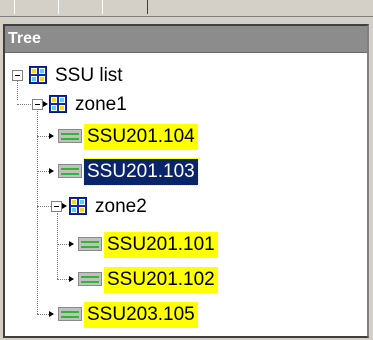 This screenshot has width=373, height=340. I want to click on tree-node-label: SSU203.105, so click(141, 315).